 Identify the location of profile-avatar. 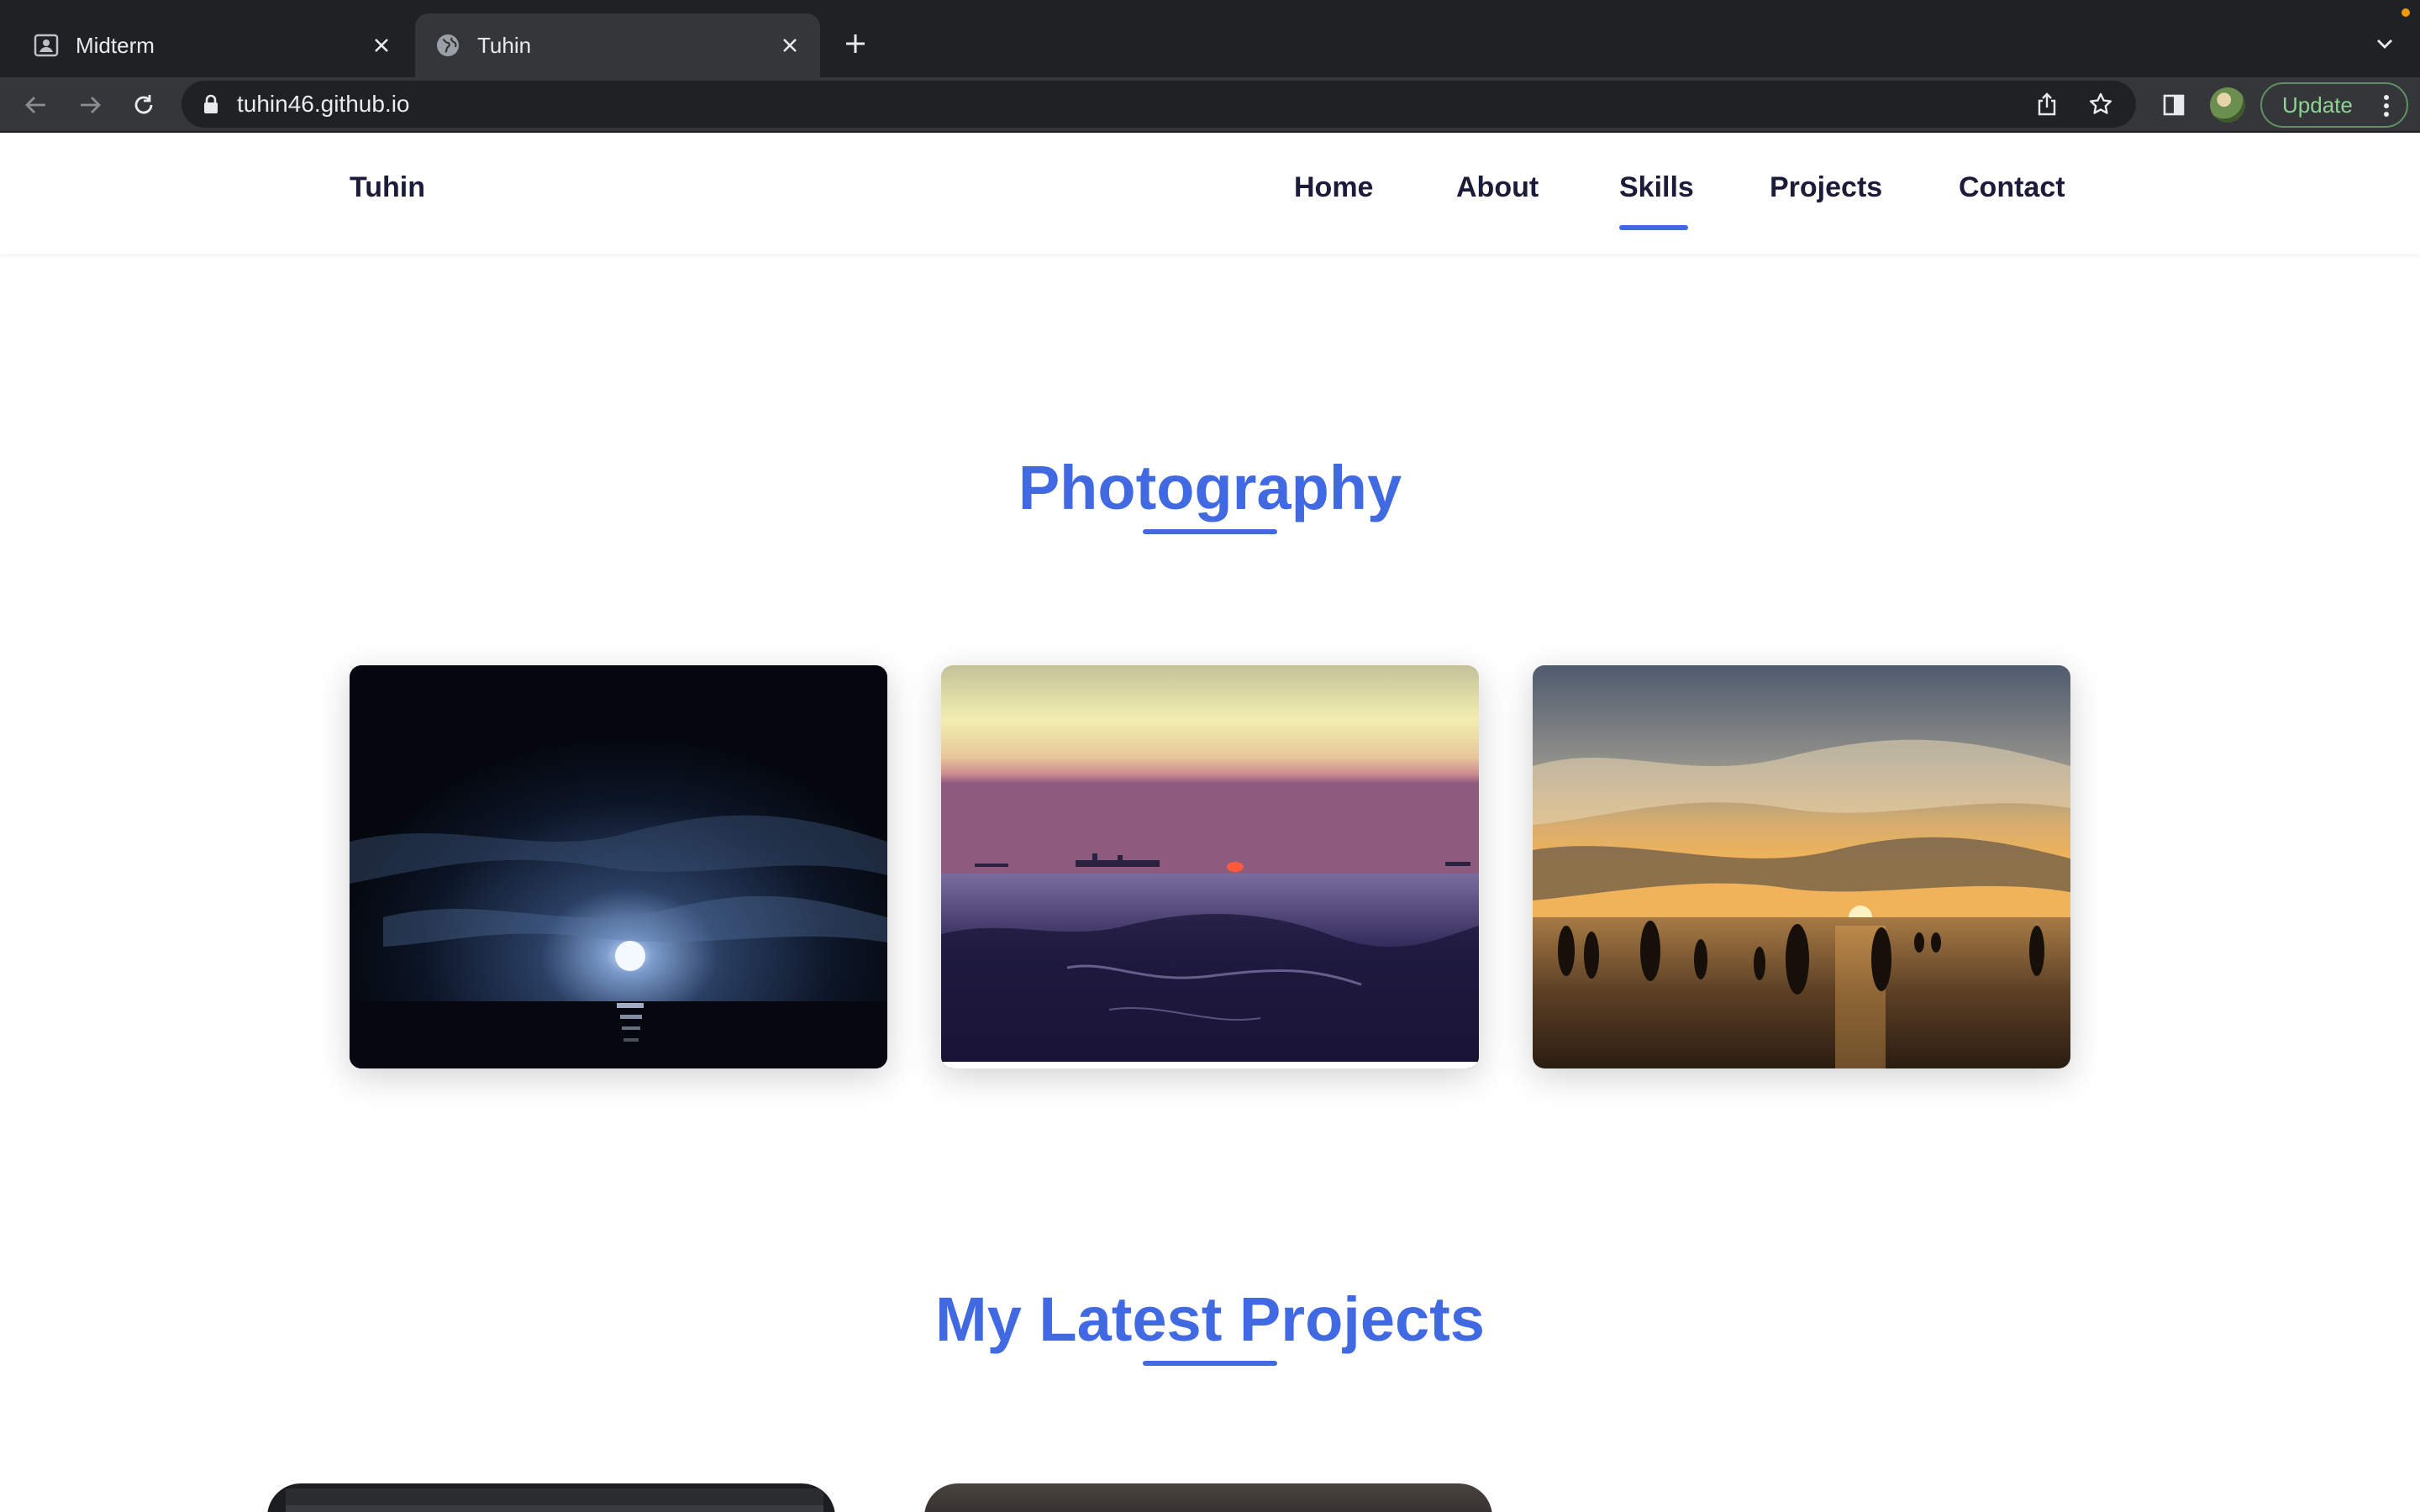
(2227, 105).